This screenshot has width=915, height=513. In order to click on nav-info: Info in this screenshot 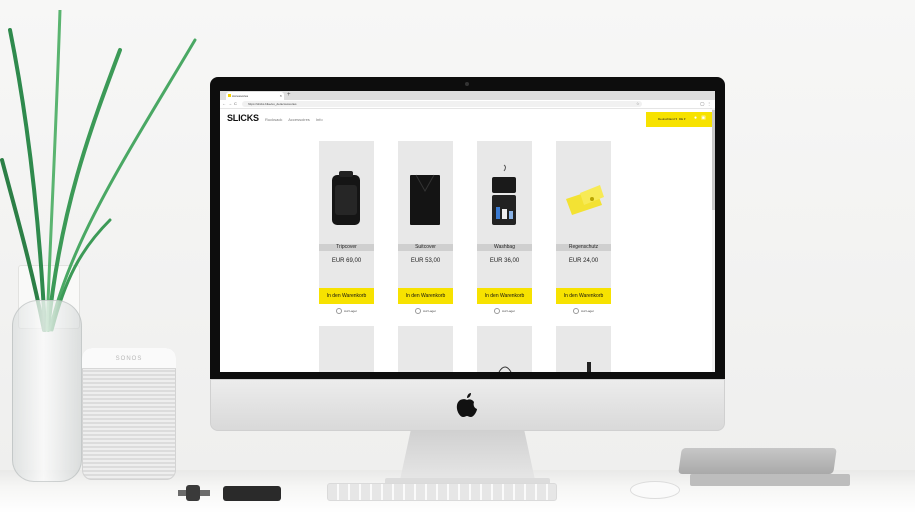, I will do `click(319, 119)`.